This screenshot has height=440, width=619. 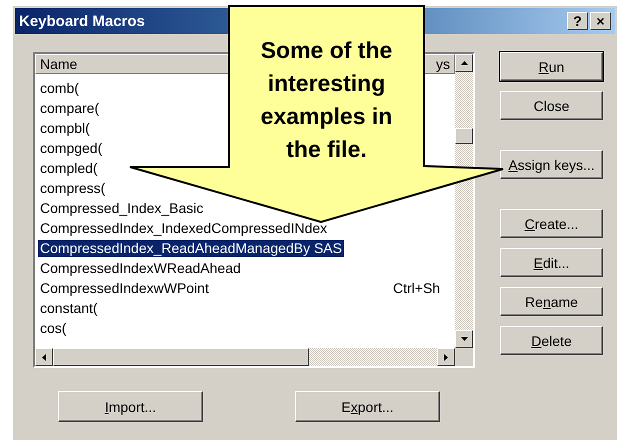 What do you see at coordinates (577, 21) in the screenshot?
I see `help-button: ?` at bounding box center [577, 21].